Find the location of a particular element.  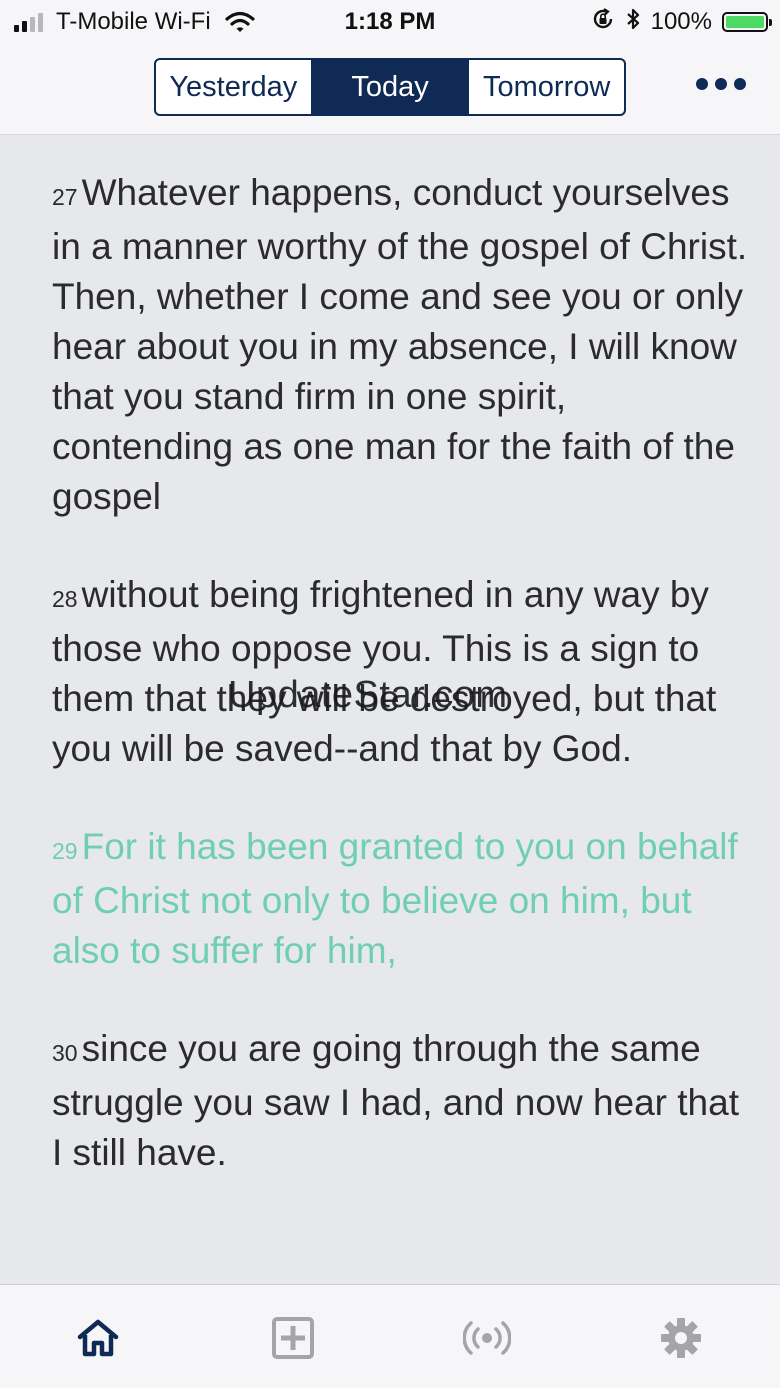

verse-number: 27 is located at coordinates (65, 197).